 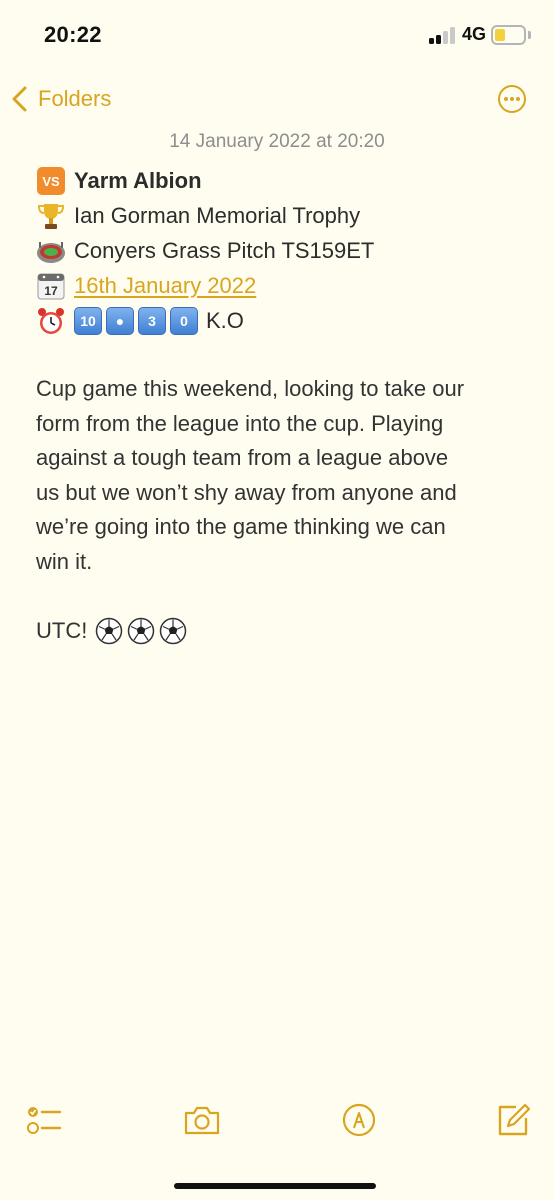 What do you see at coordinates (51, 252) in the screenshot?
I see `stadium-icon` at bounding box center [51, 252].